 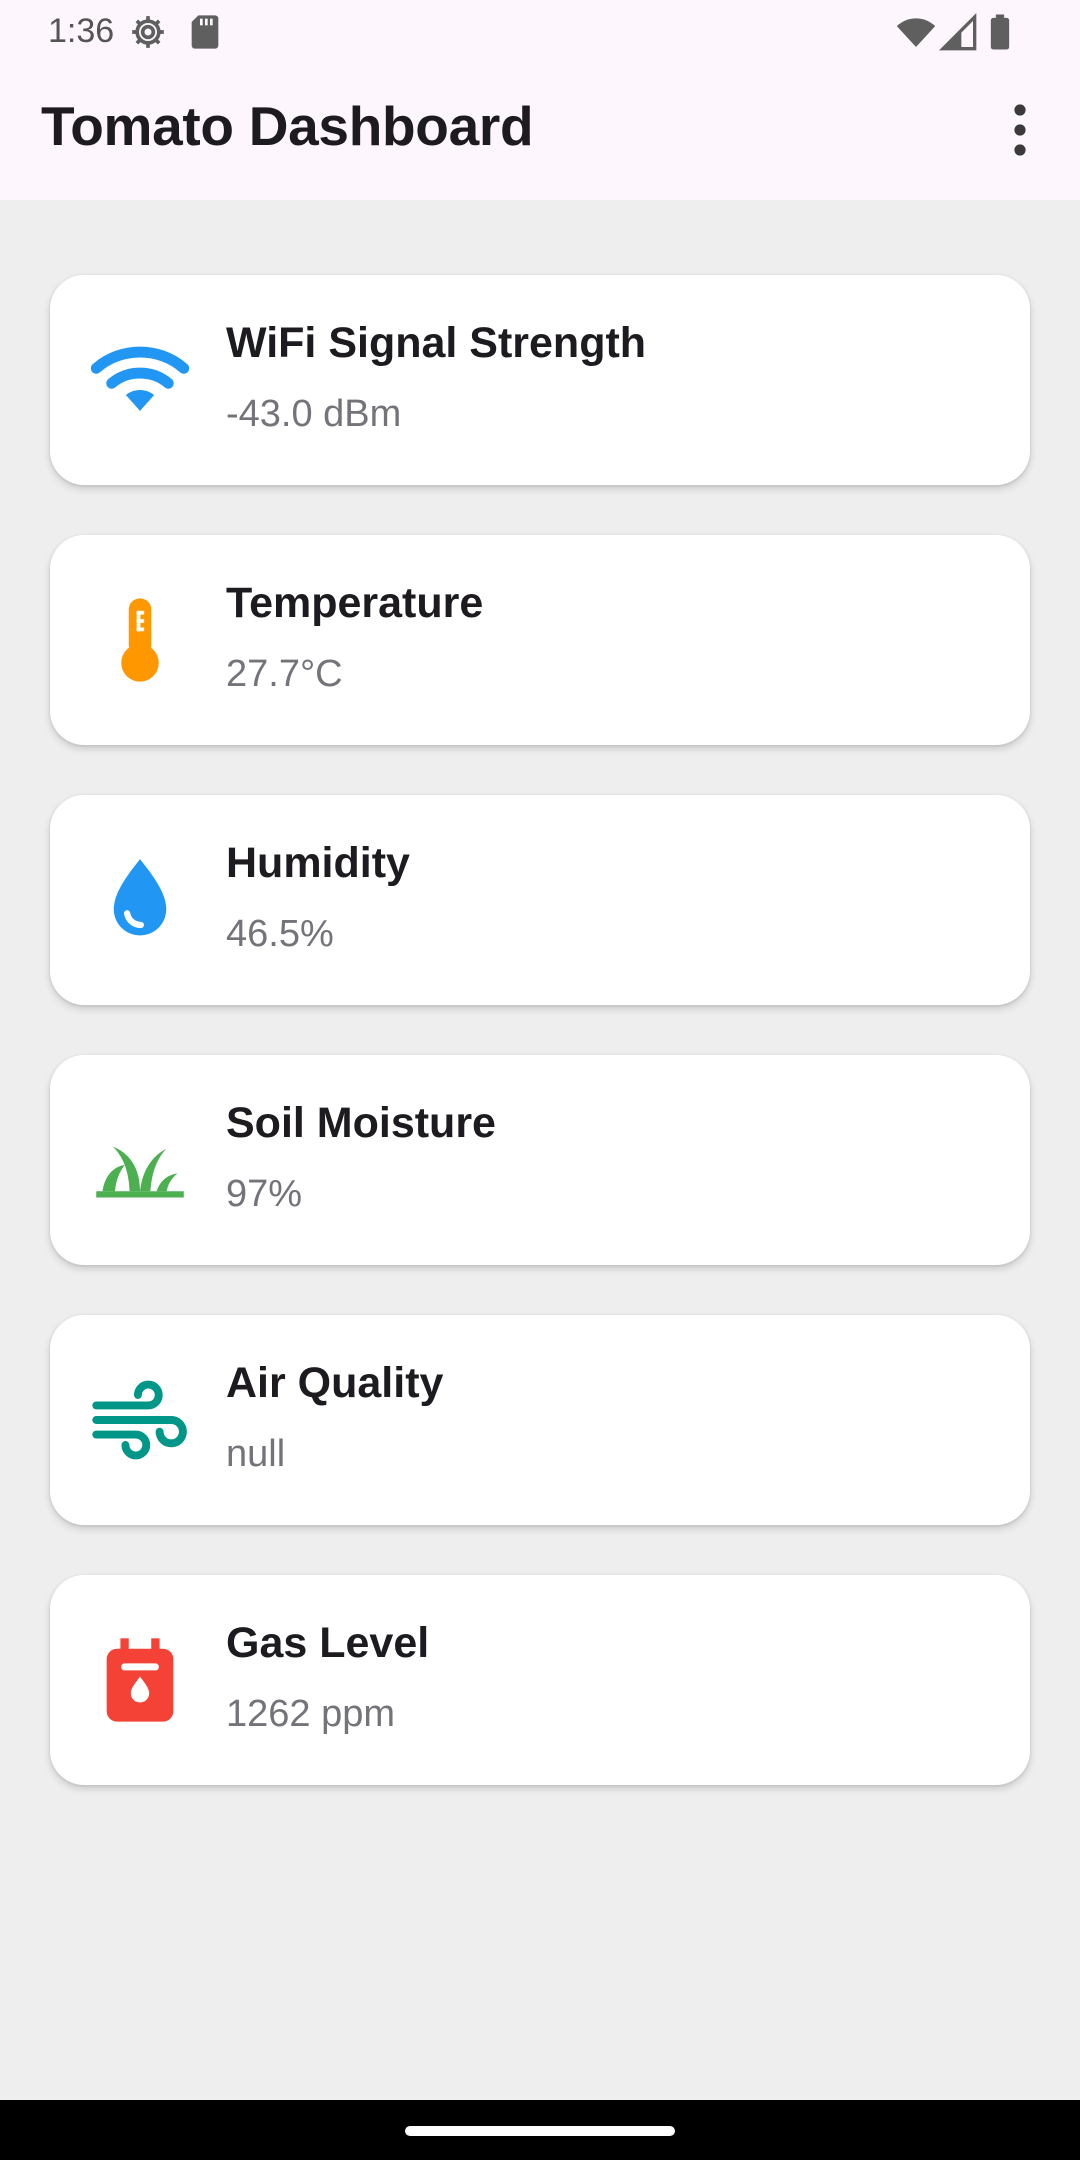 What do you see at coordinates (264, 1194) in the screenshot?
I see `card-value: 97%` at bounding box center [264, 1194].